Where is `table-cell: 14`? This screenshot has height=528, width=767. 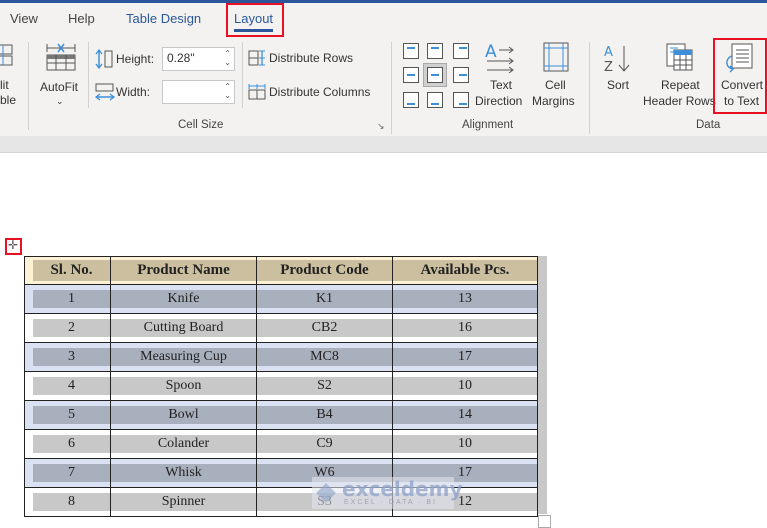 table-cell: 14 is located at coordinates (465, 415).